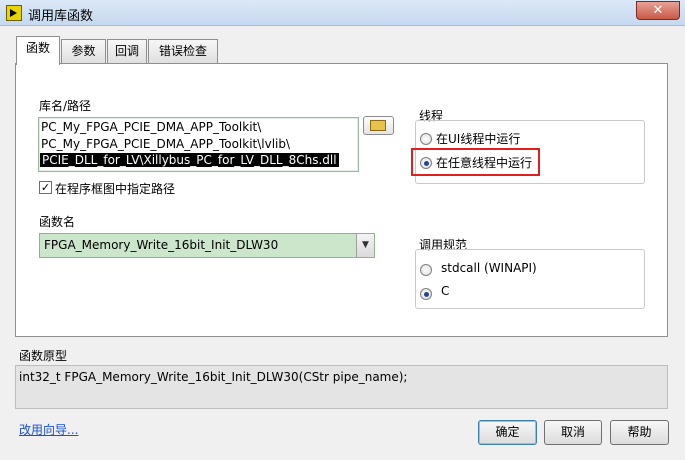  I want to click on library-path-line: PC_My_FPGA_PCIE_DMA_APP_Toolkit\, so click(151, 127).